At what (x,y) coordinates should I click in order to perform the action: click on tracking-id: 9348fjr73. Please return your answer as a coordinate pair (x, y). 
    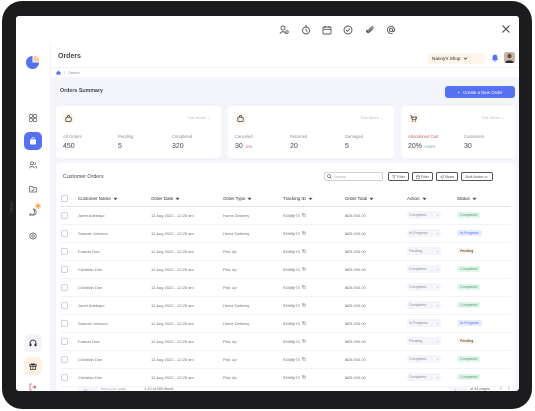
    Looking at the image, I should click on (291, 305).